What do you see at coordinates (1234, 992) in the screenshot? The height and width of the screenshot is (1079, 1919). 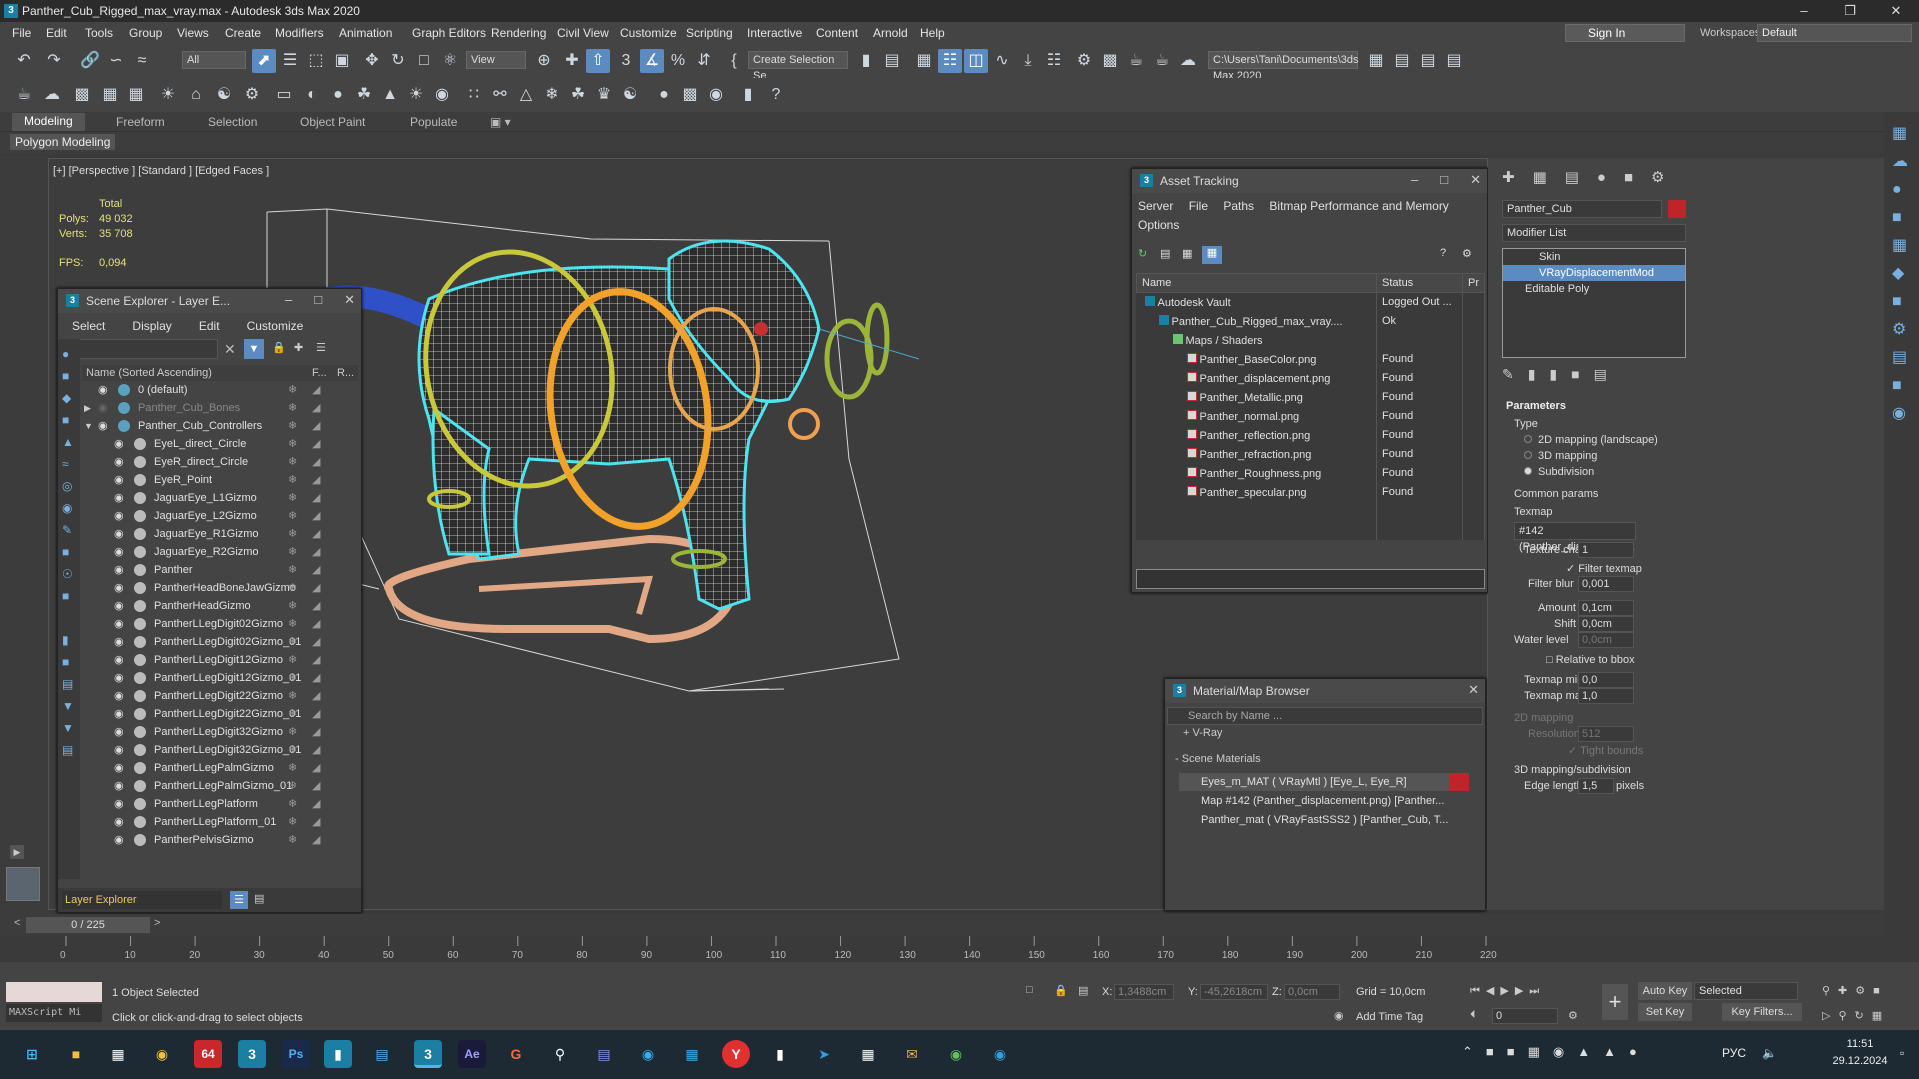 I see `y-coord-field: -45,2618cm` at bounding box center [1234, 992].